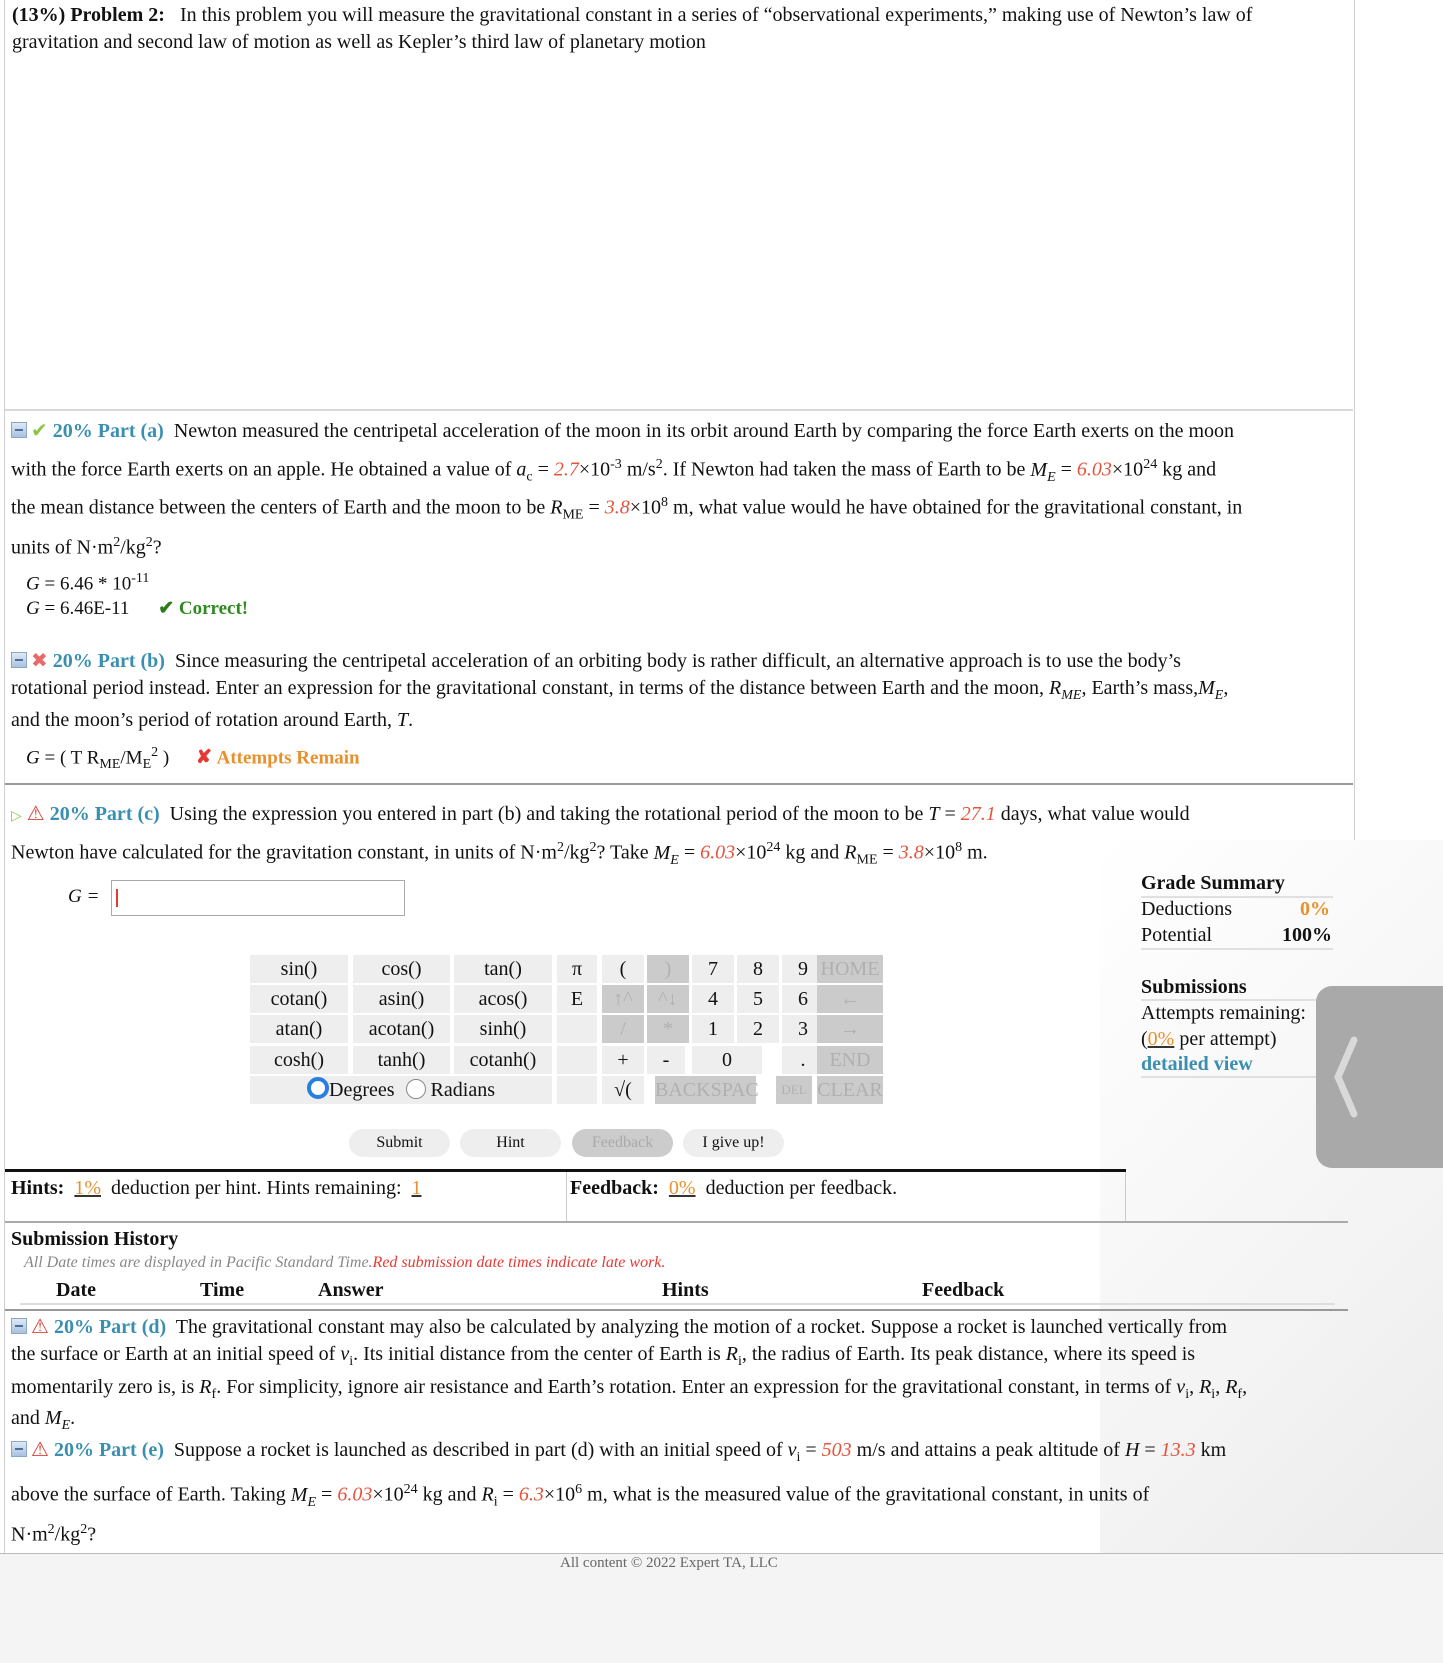 This screenshot has width=1443, height=1663. Describe the element at coordinates (531, 1494) in the screenshot. I see `ri-value: 6.3` at that location.